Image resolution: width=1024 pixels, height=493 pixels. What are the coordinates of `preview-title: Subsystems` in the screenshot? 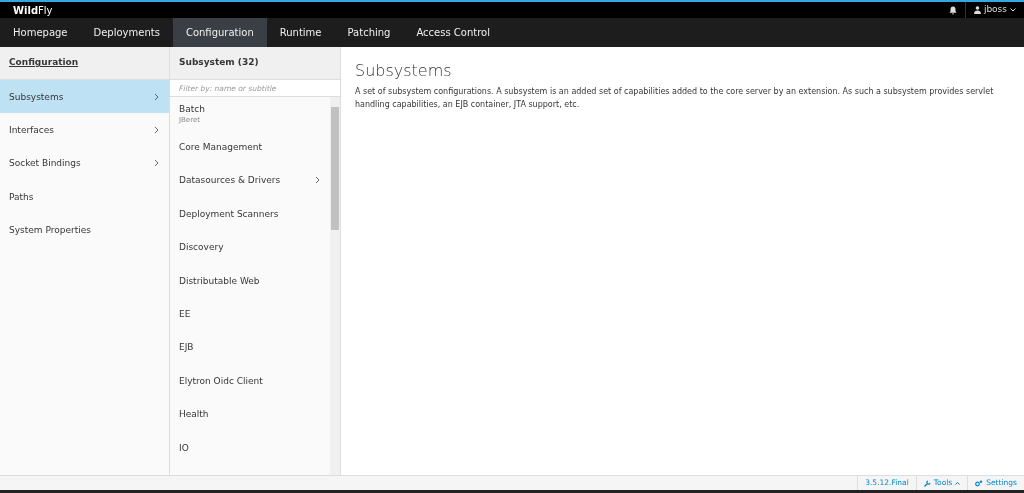 It's located at (404, 71).